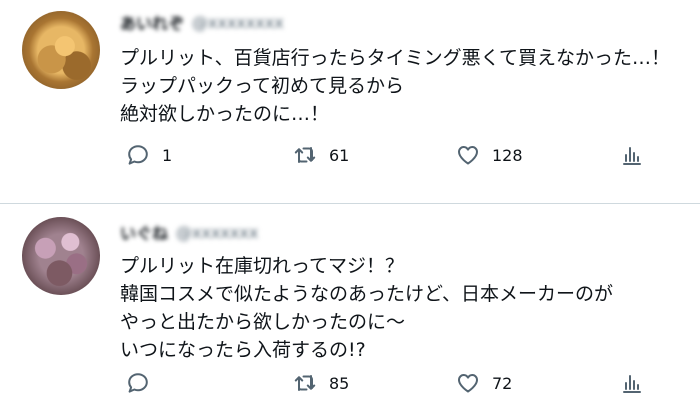 Image resolution: width=700 pixels, height=411 pixels. What do you see at coordinates (152, 22) in the screenshot?
I see `display-name: あいれぞ` at bounding box center [152, 22].